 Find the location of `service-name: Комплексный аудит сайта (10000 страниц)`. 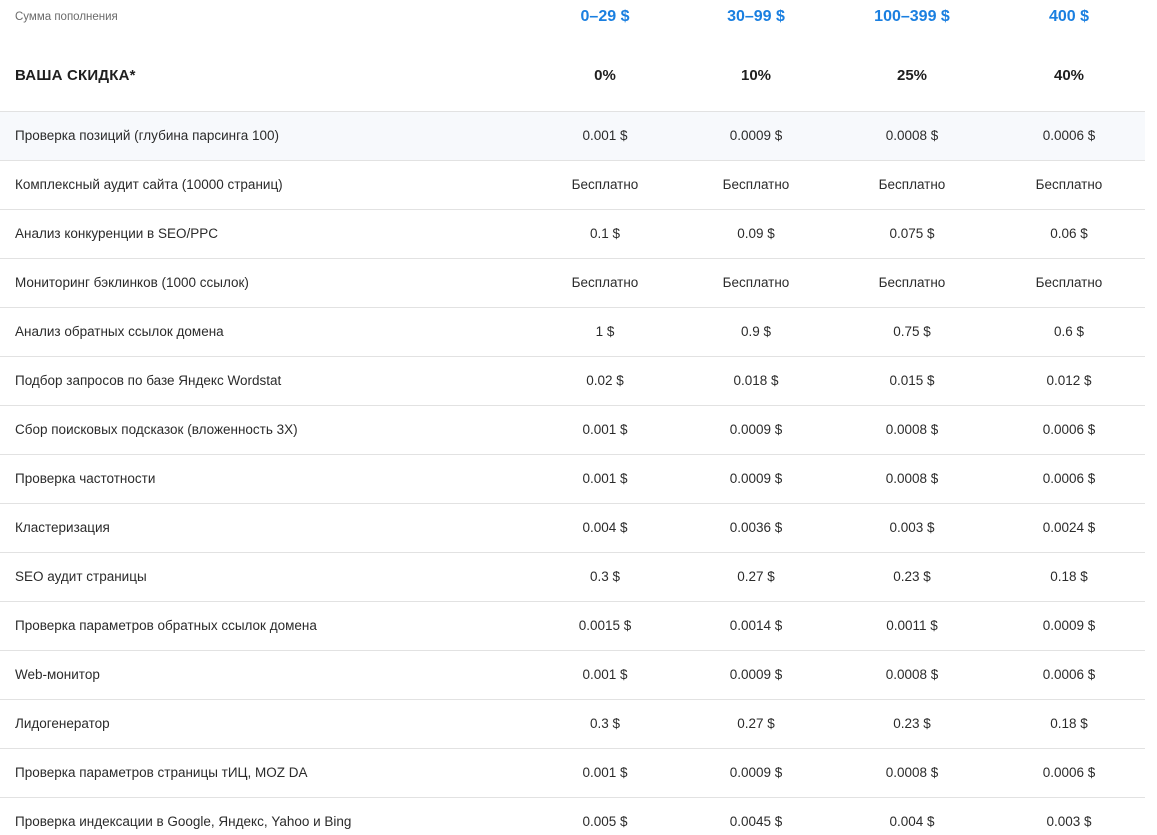

service-name: Комплексный аудит сайта (10000 страниц) is located at coordinates (149, 184).